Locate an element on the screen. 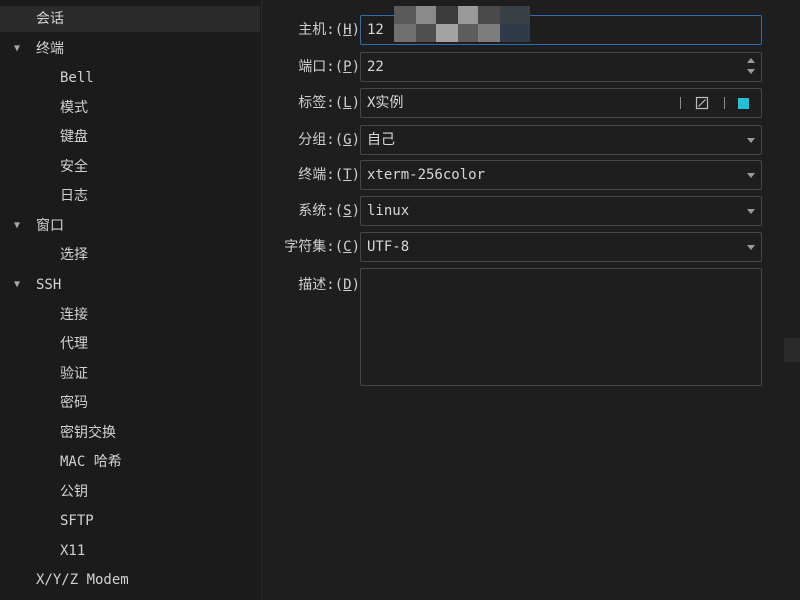  tree-item-mode: 模式 is located at coordinates (130, 108).